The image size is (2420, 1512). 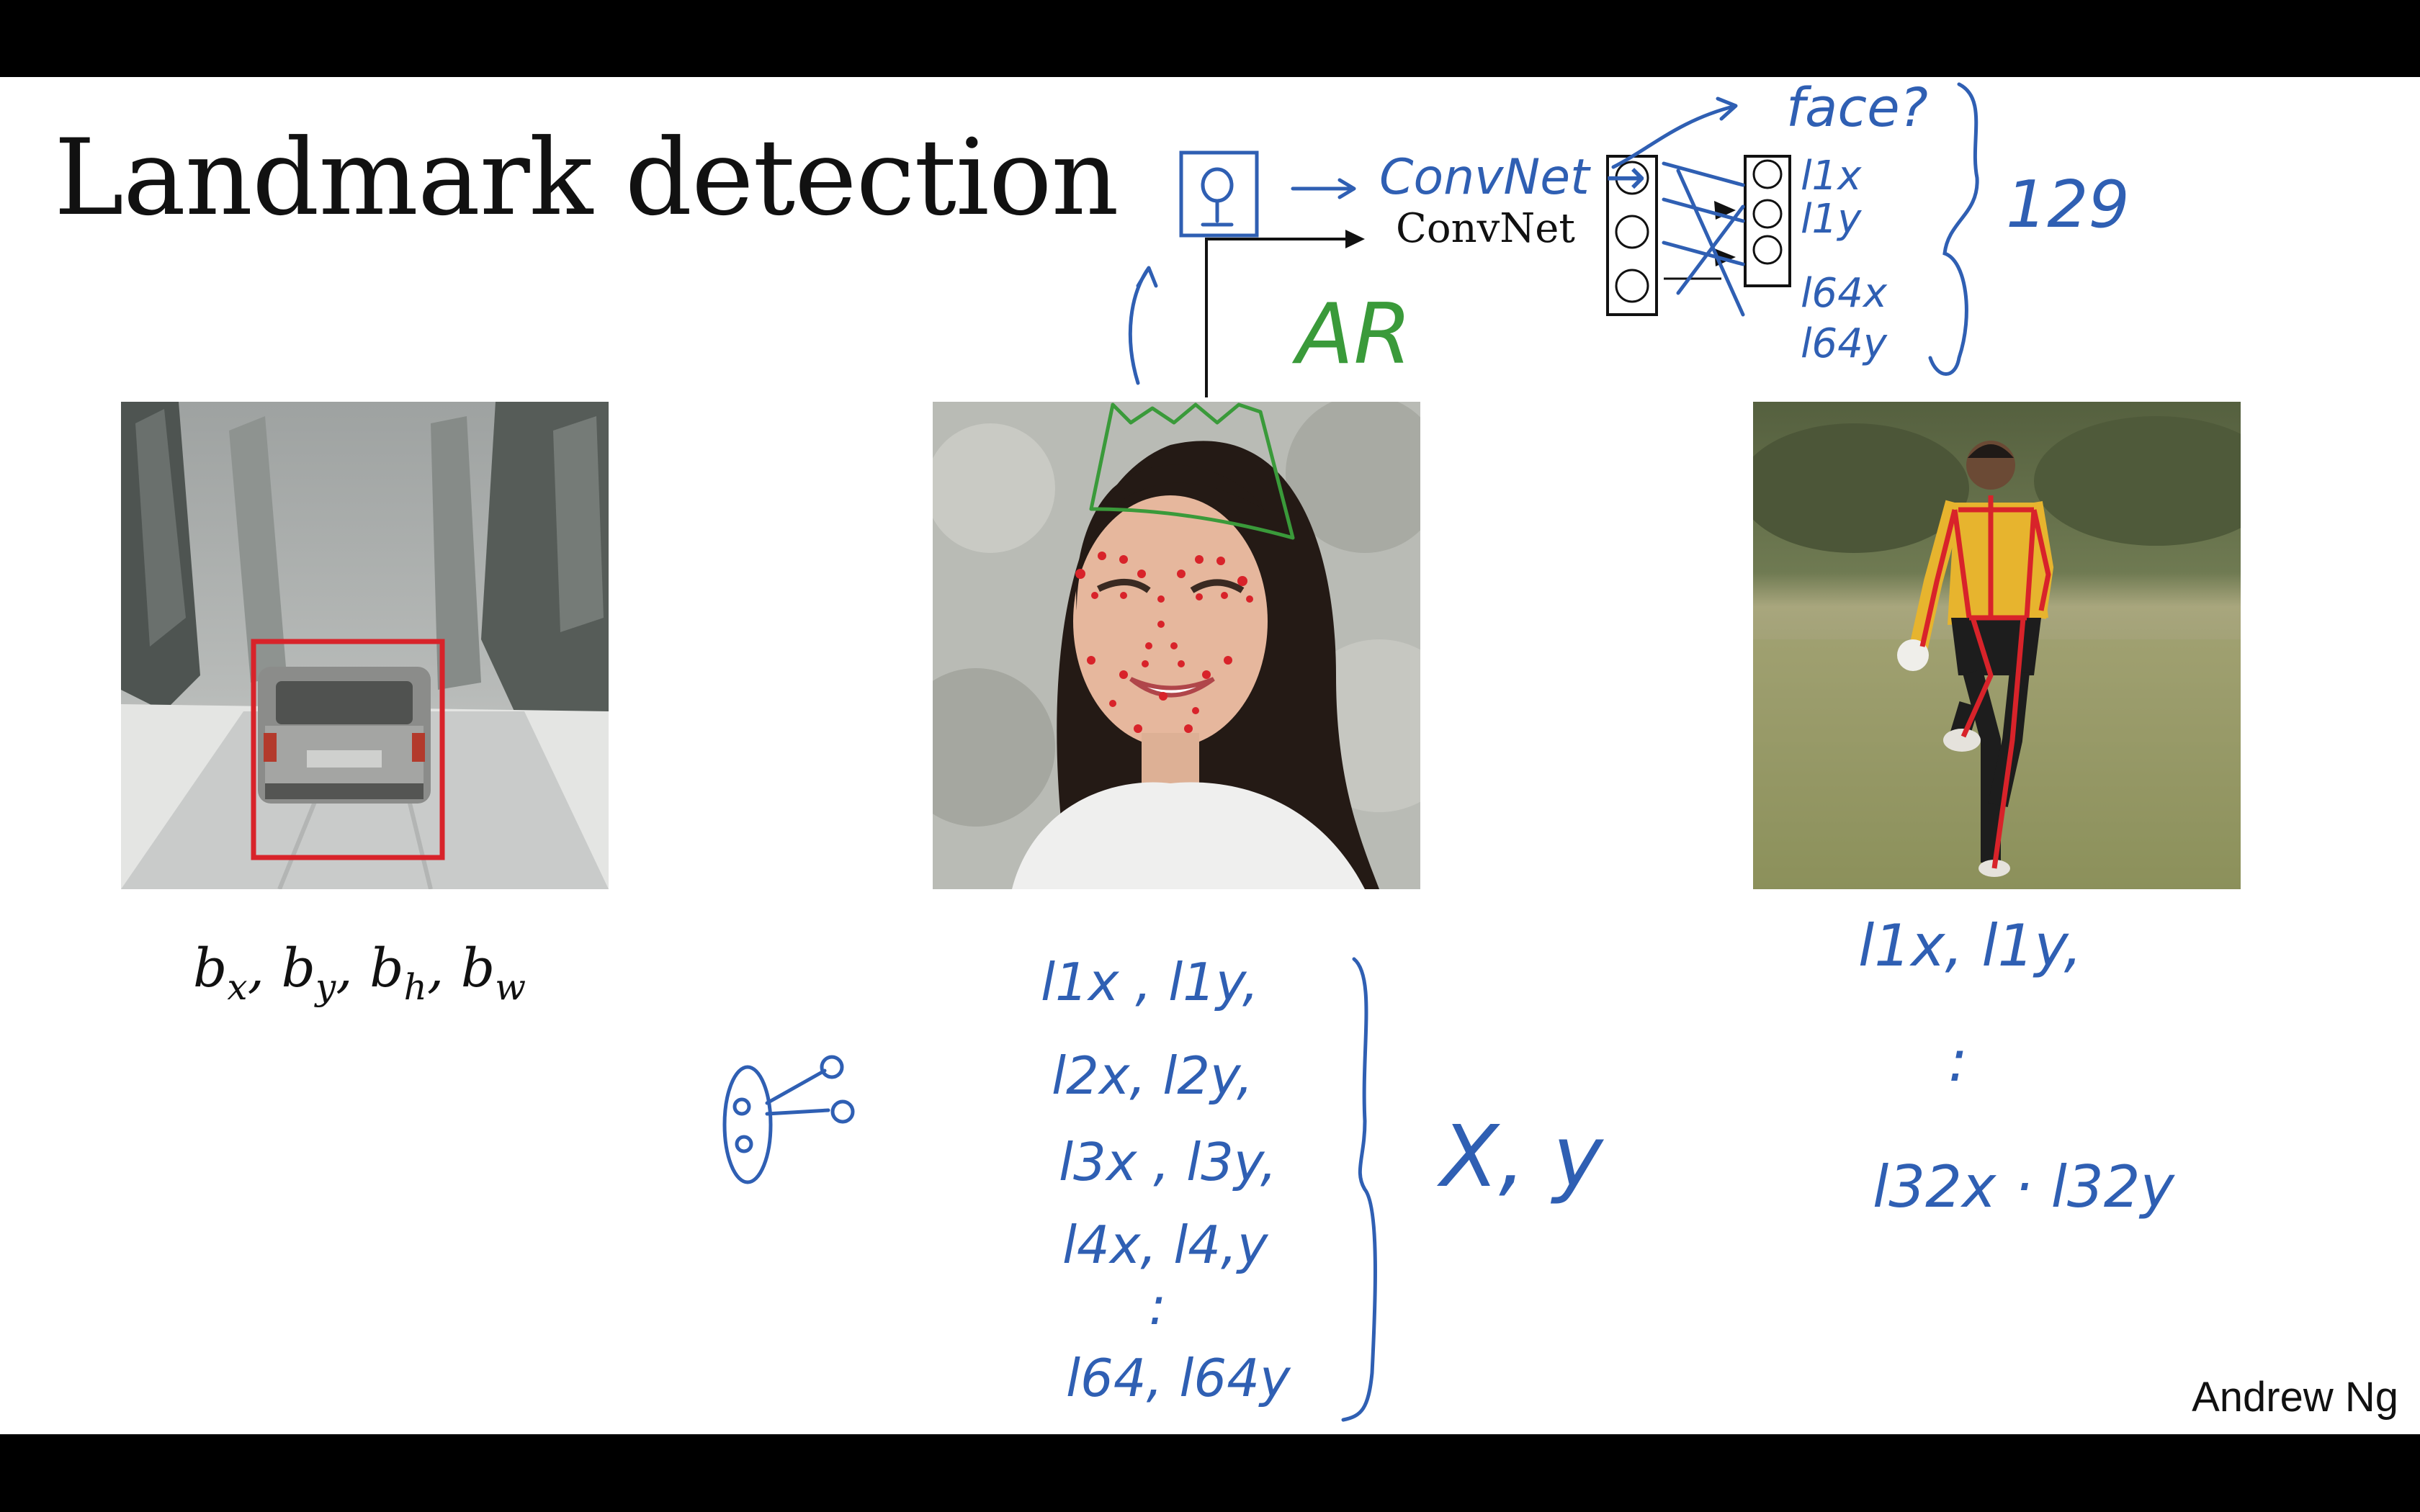 What do you see at coordinates (2068, 205) in the screenshot?
I see `output-count: 129` at bounding box center [2068, 205].